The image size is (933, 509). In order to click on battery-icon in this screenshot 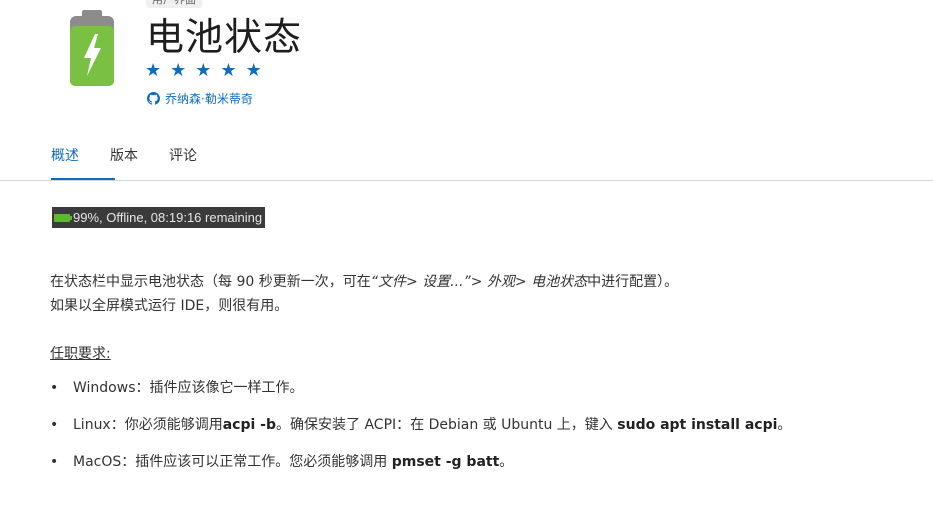, I will do `click(63, 217)`.